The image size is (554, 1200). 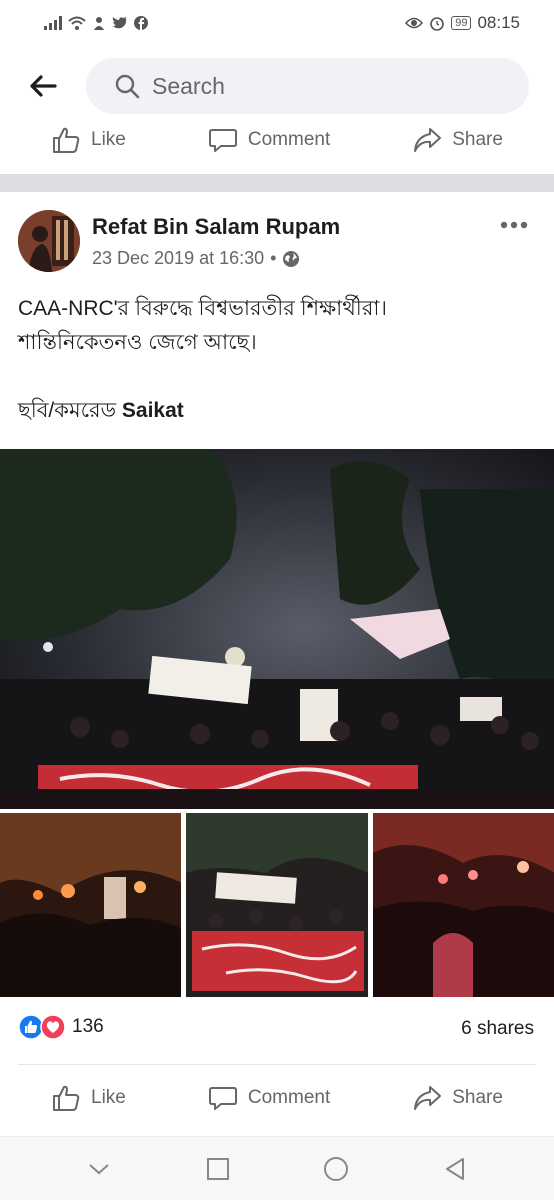 What do you see at coordinates (497, 1029) in the screenshot?
I see `shares-count: 6 shares` at bounding box center [497, 1029].